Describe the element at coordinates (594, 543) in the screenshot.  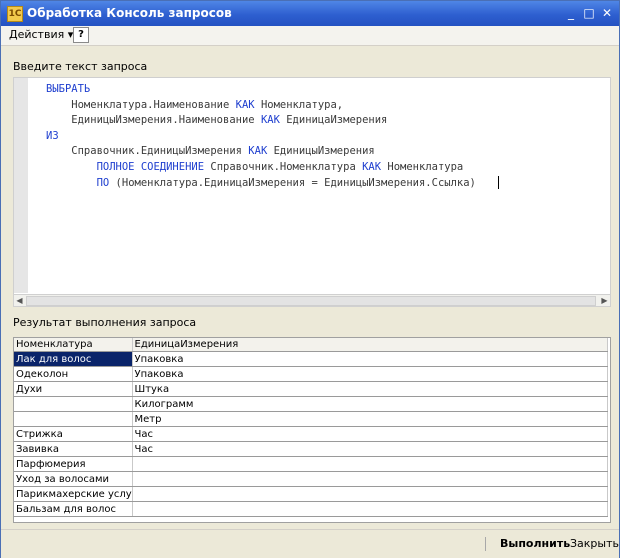
I see `close-button: Закрыть` at that location.